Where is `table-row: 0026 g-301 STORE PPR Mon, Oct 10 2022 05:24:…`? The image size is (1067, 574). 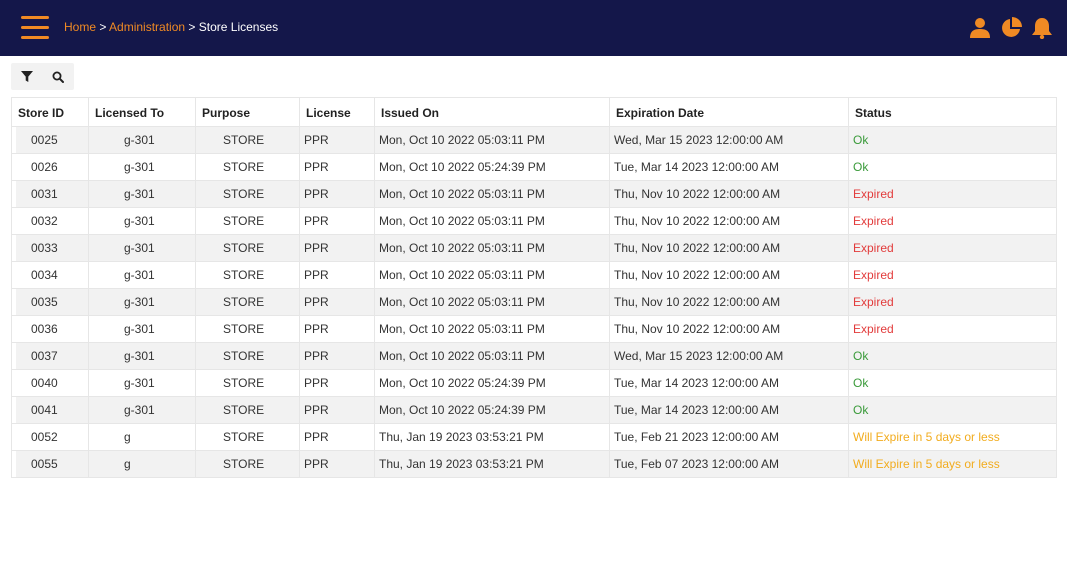
table-row: 0026 g-301 STORE PPR Mon, Oct 10 2022 05:24:… is located at coordinates (534, 167).